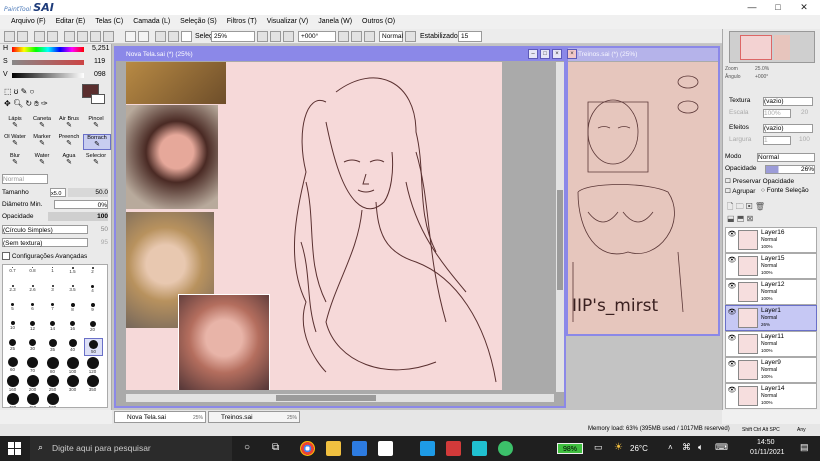 The image size is (820, 461). What do you see at coordinates (32, 383) in the screenshot?
I see `brush-size-cell: 200` at bounding box center [32, 383].